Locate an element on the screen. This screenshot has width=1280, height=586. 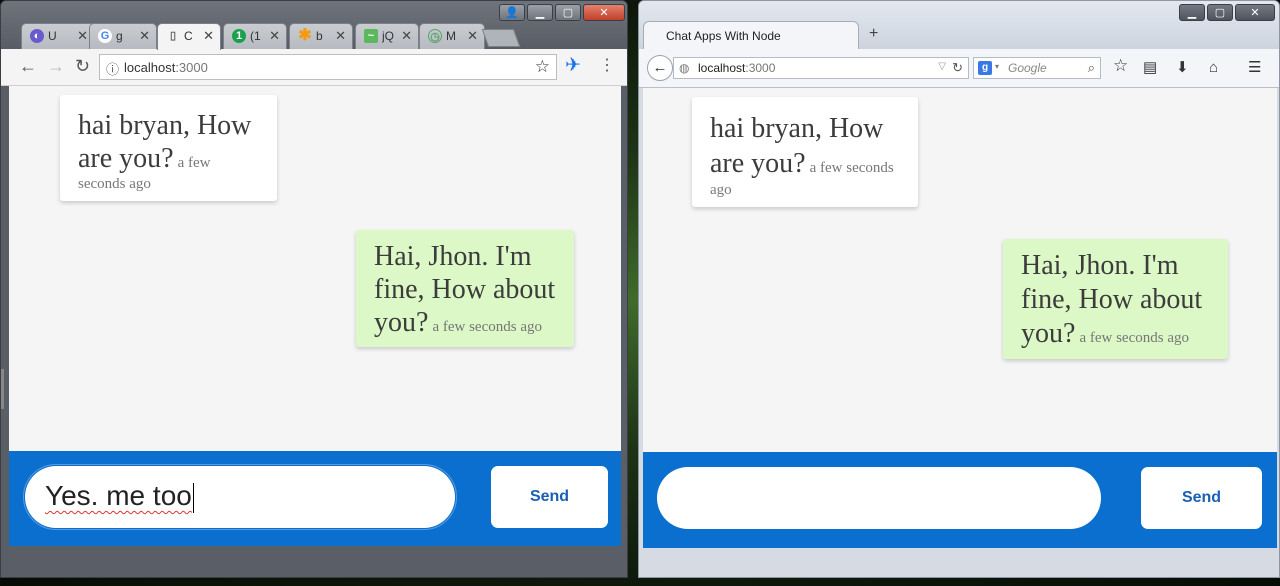
address-bar: ⓘ localhost:3000 ☆ is located at coordinates (328, 67).